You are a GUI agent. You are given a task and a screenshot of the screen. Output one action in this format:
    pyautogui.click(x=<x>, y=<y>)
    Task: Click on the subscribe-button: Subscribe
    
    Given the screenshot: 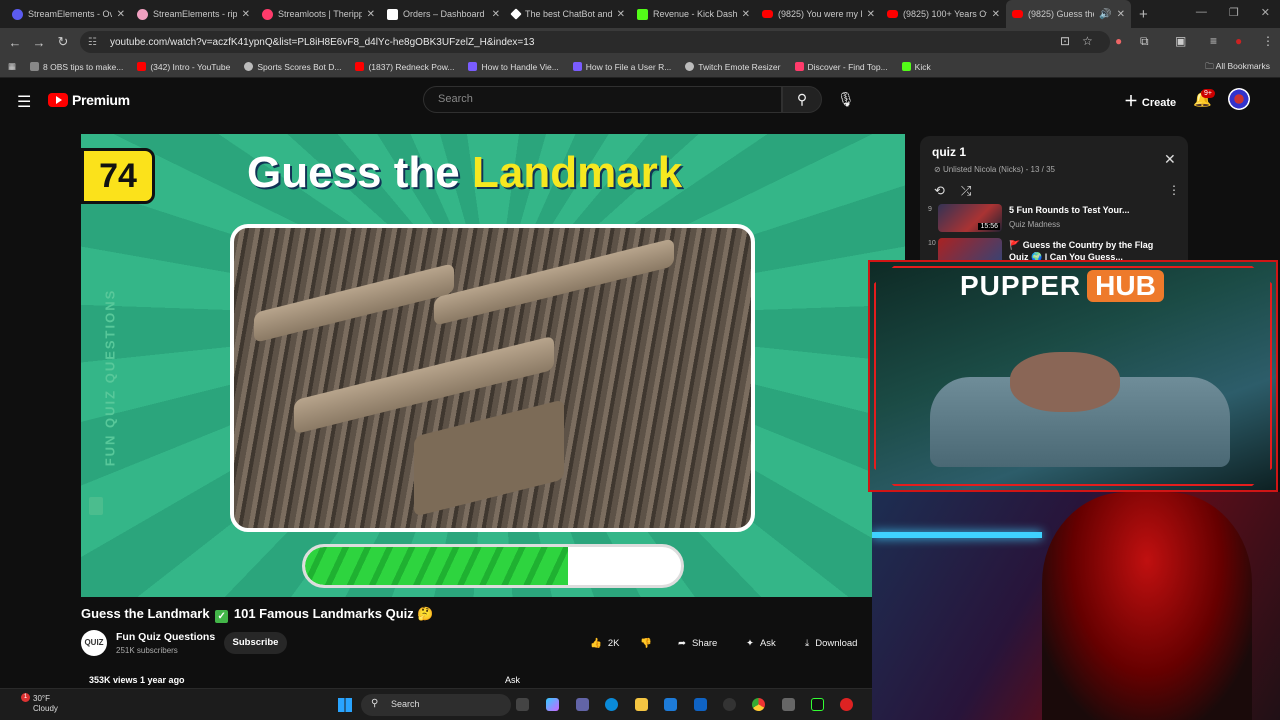 What is the action you would take?
    pyautogui.click(x=255, y=643)
    